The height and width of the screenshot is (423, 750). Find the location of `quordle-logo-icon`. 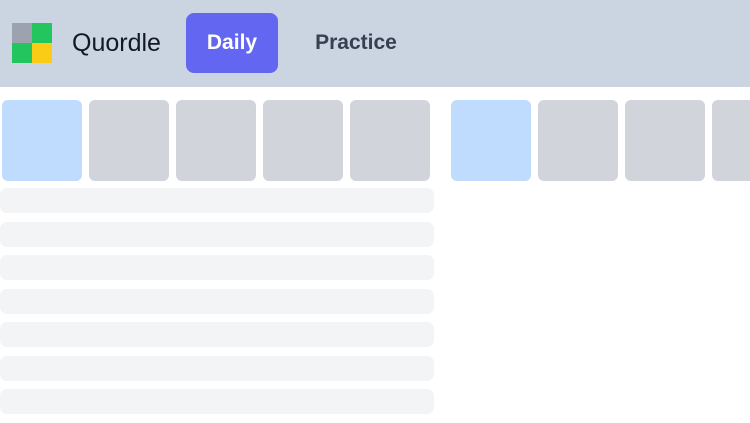

quordle-logo-icon is located at coordinates (32, 43).